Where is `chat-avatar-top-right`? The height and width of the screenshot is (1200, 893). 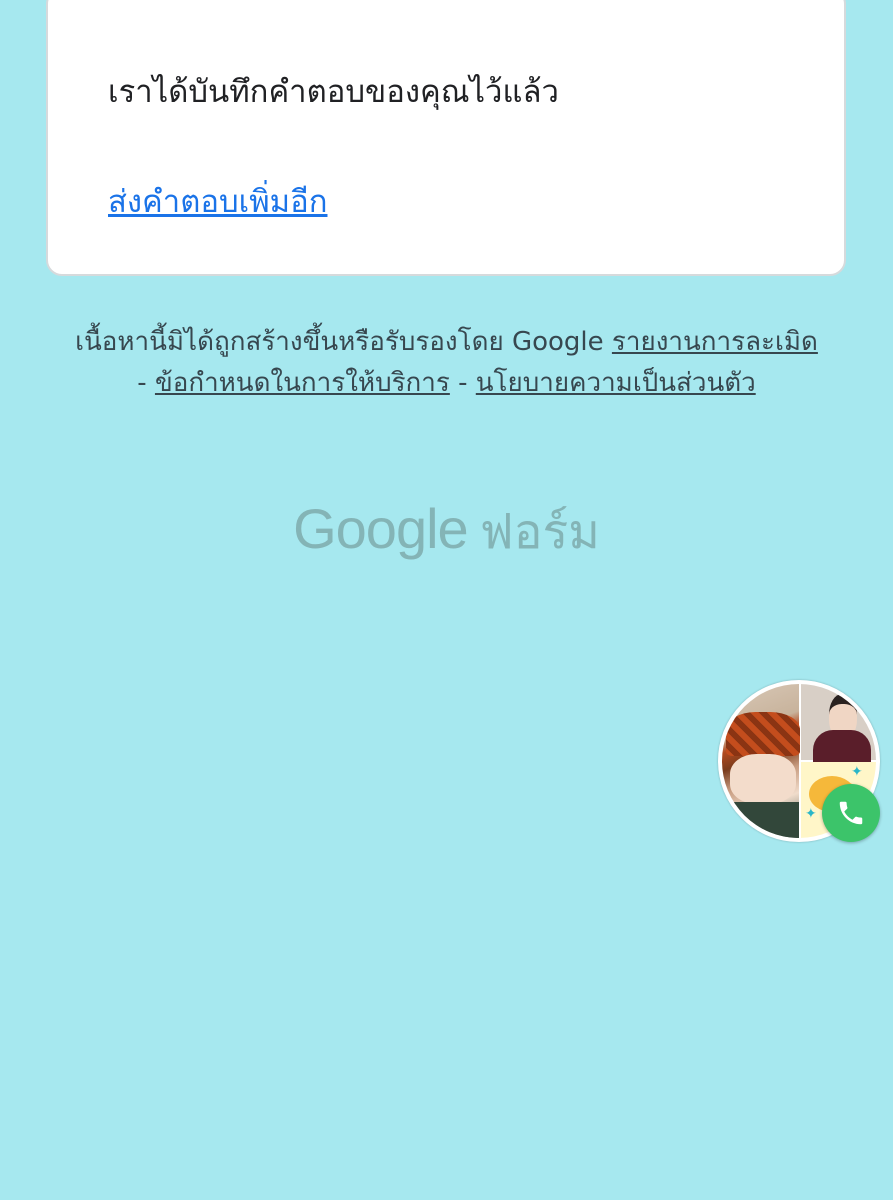
chat-avatar-top-right is located at coordinates (838, 723).